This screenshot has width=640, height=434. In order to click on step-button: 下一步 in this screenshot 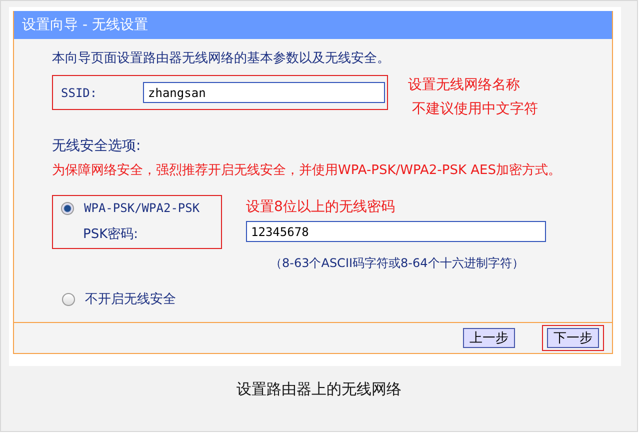, I will do `click(573, 338)`.